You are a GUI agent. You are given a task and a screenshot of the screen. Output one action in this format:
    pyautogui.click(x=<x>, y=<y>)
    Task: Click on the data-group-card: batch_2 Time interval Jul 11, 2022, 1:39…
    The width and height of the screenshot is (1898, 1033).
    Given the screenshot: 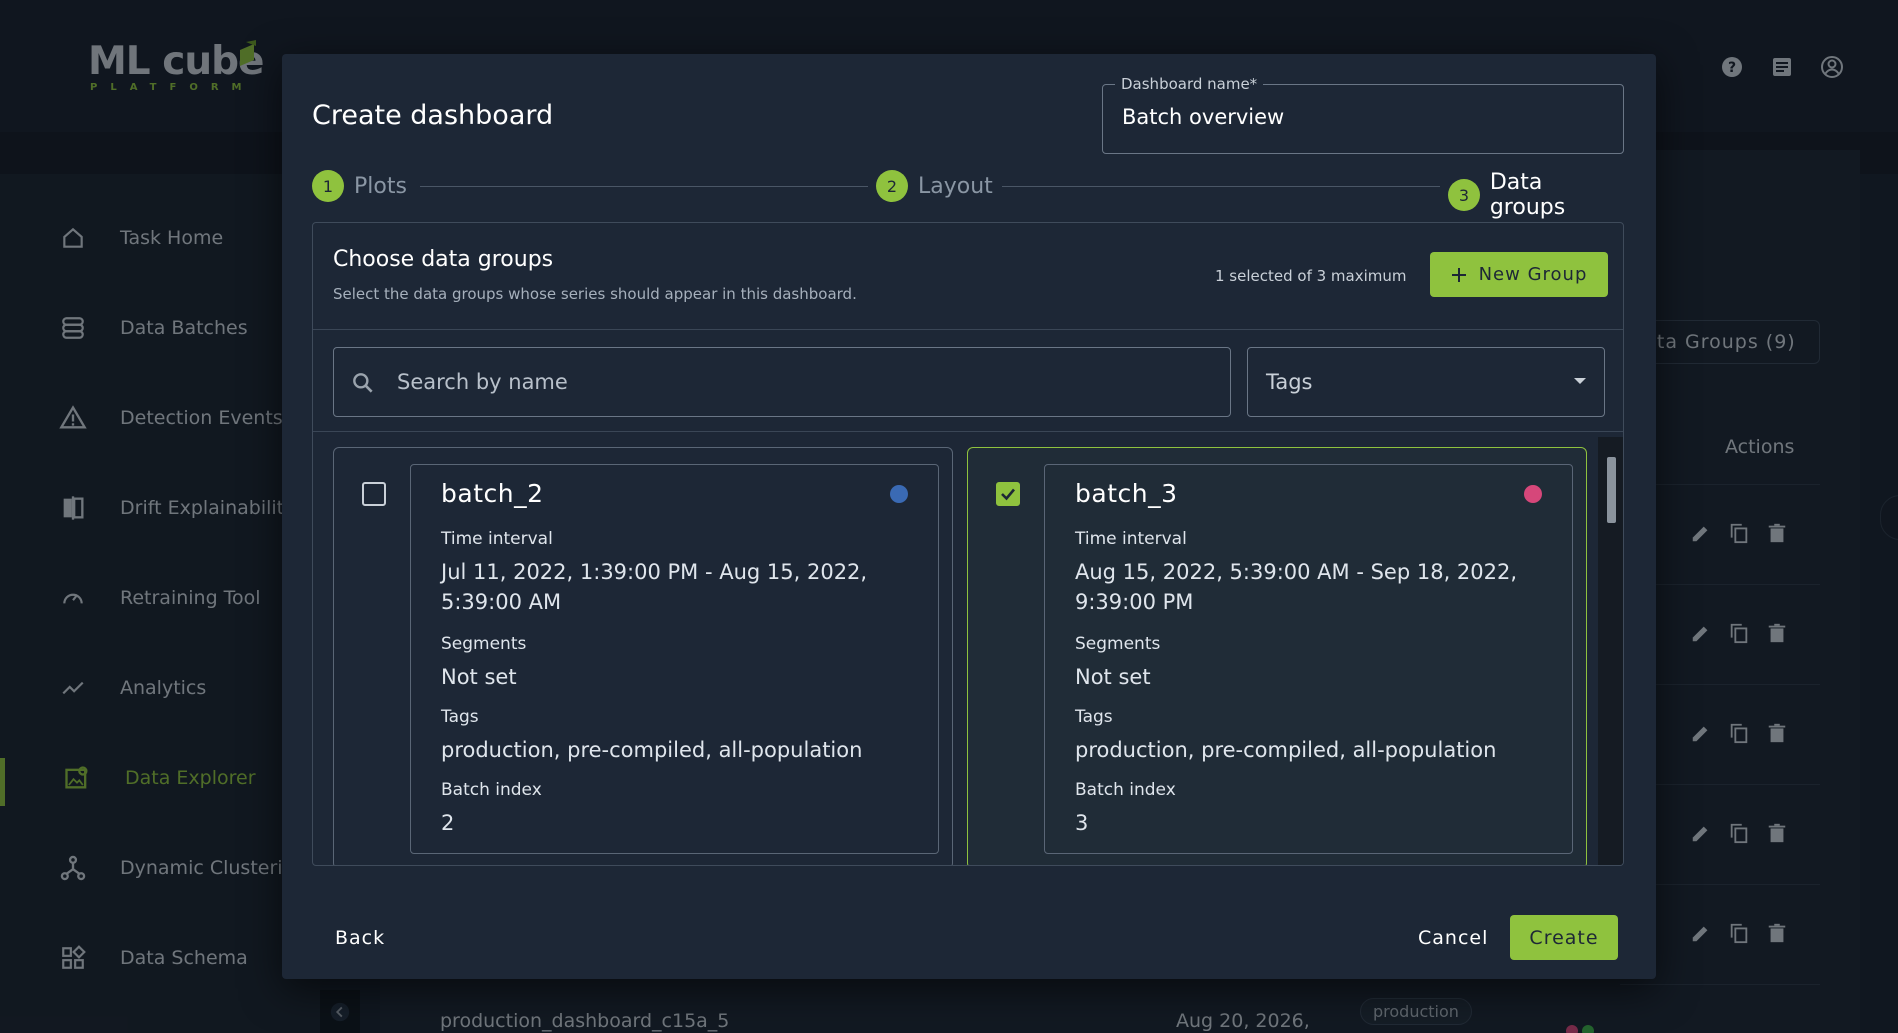 What is the action you would take?
    pyautogui.click(x=643, y=656)
    